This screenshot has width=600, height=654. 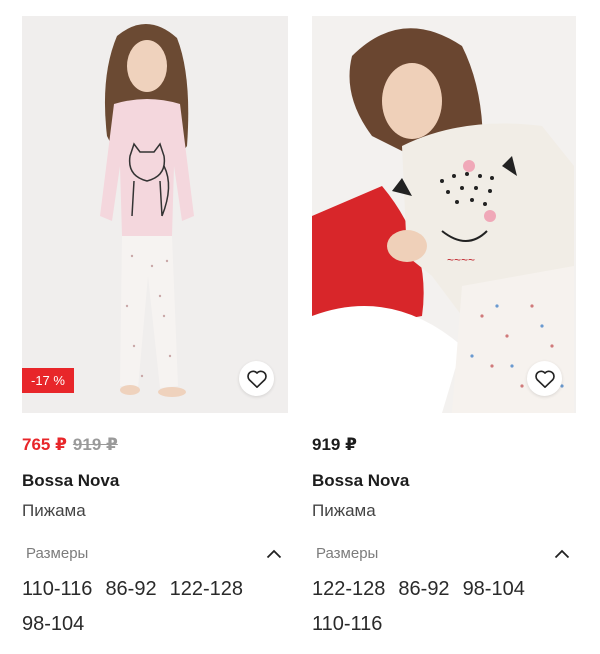 I want to click on discount-badge: -17 %, so click(x=48, y=380).